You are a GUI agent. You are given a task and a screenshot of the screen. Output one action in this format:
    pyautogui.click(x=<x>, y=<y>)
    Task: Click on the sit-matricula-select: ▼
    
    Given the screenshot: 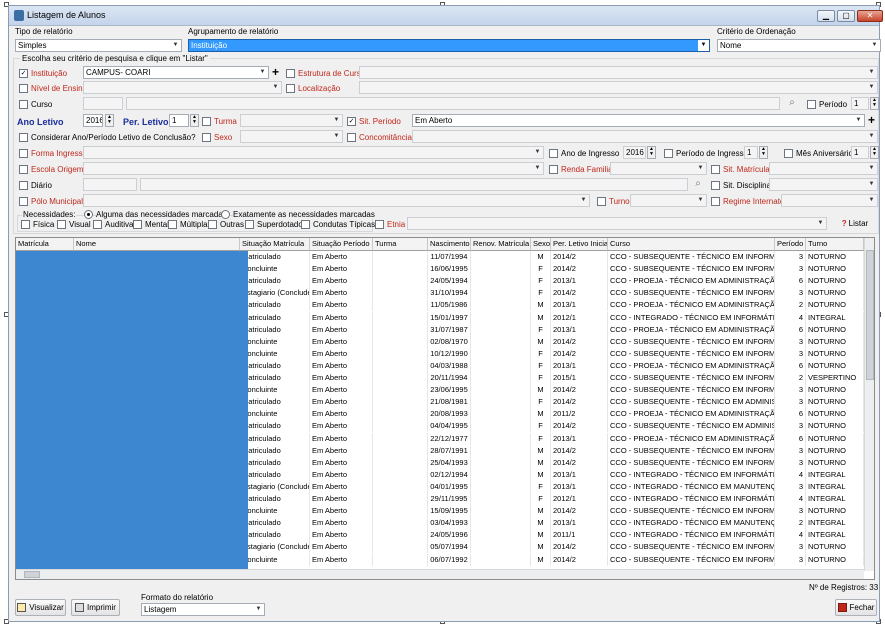 What is the action you would take?
    pyautogui.click(x=823, y=168)
    